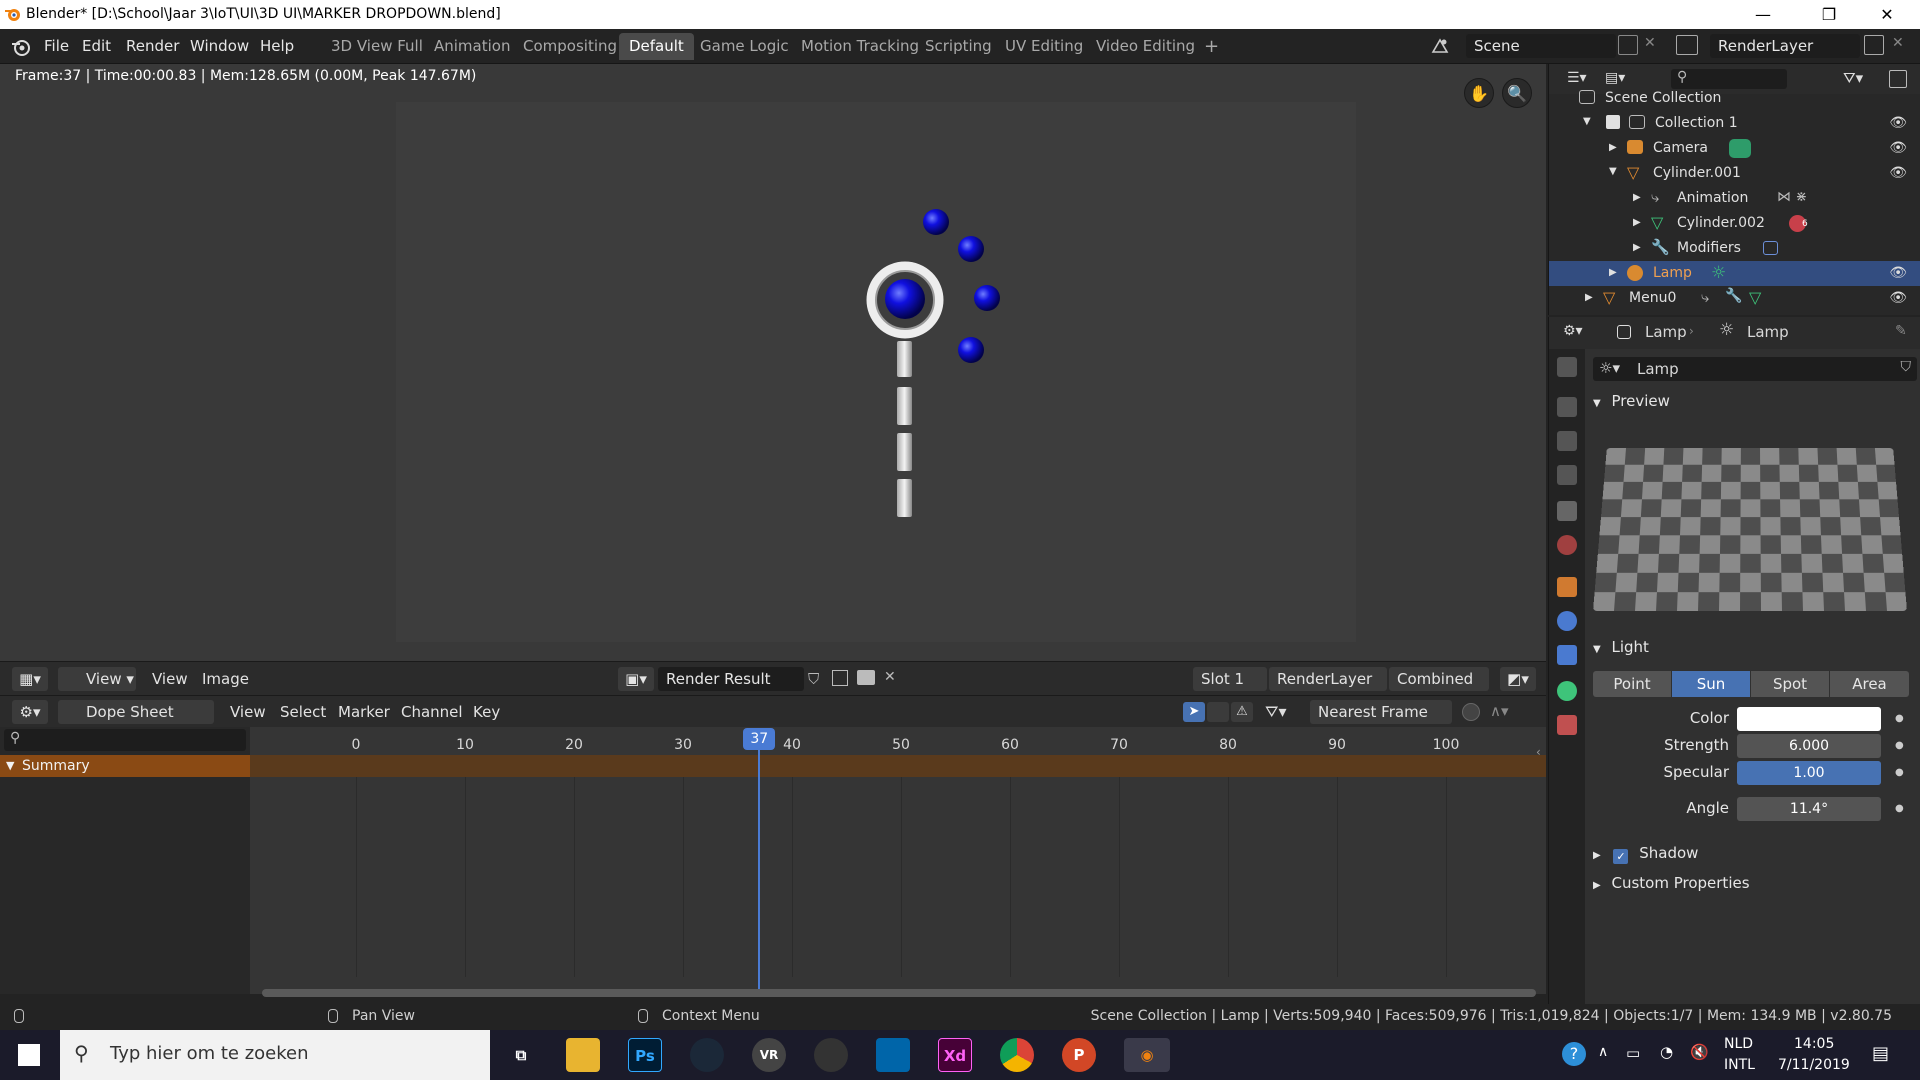 The image size is (1920, 1080). I want to click on scene-selector: Scene, so click(1541, 46).